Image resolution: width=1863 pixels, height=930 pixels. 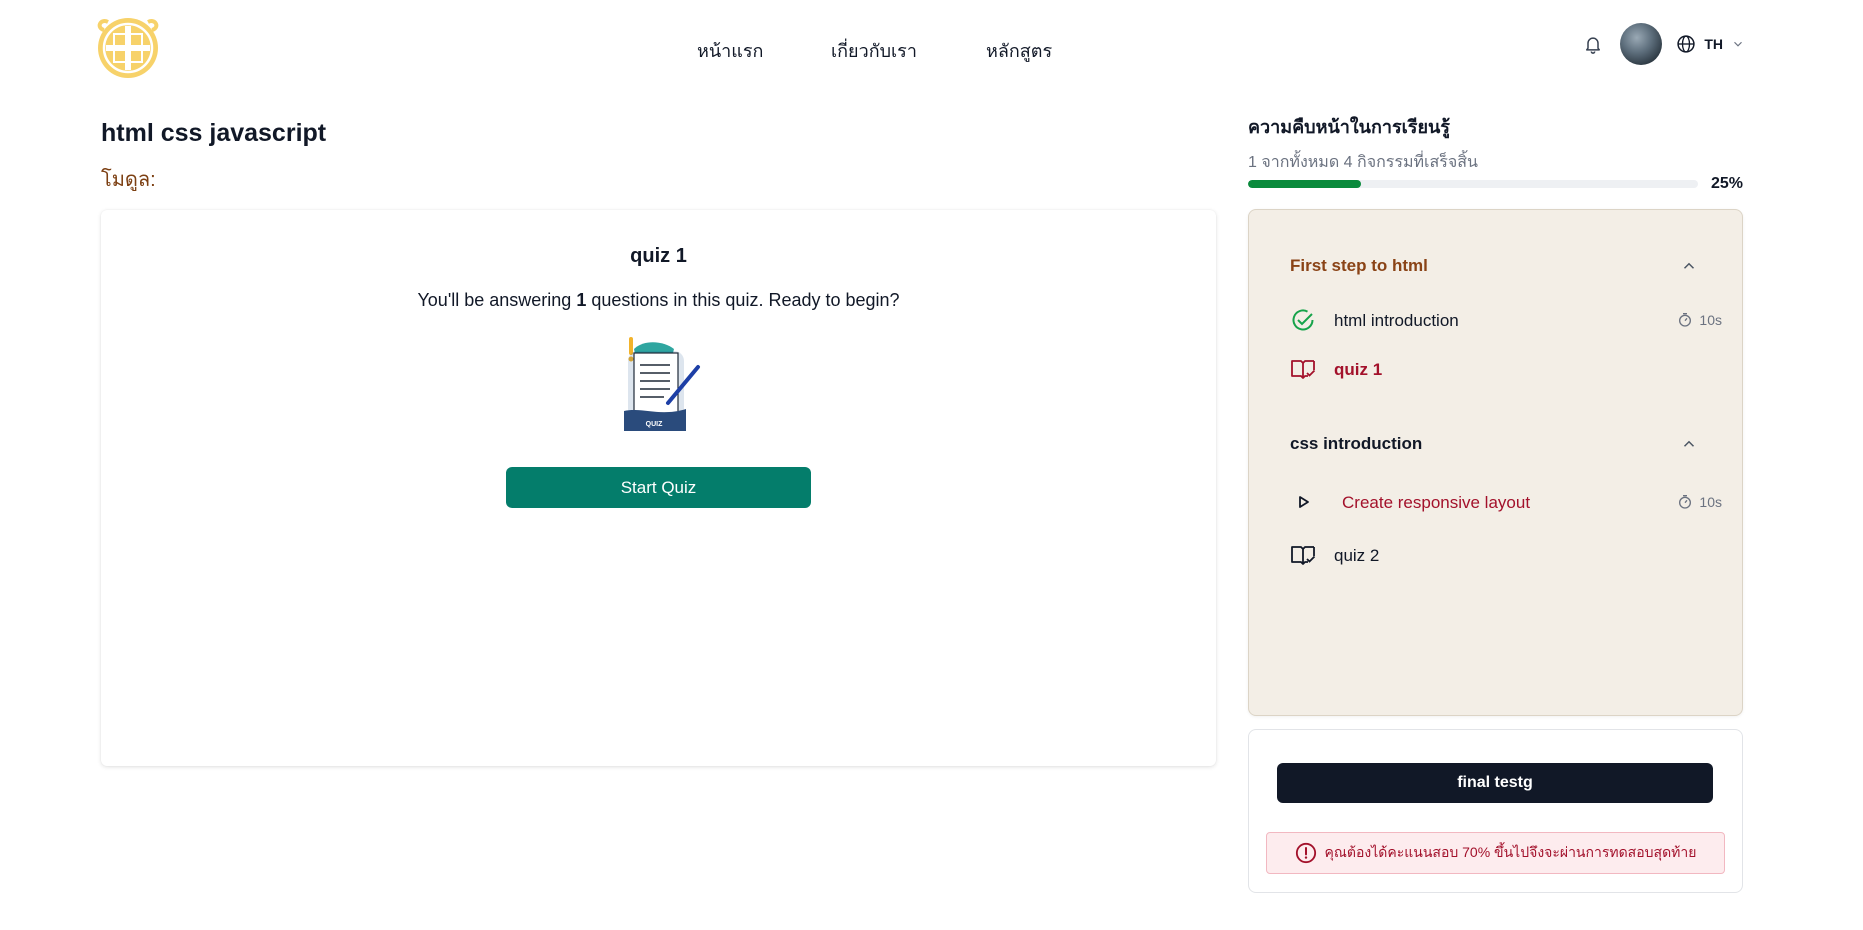 What do you see at coordinates (1436, 502) in the screenshot?
I see `lesson-label: Create responsive layout` at bounding box center [1436, 502].